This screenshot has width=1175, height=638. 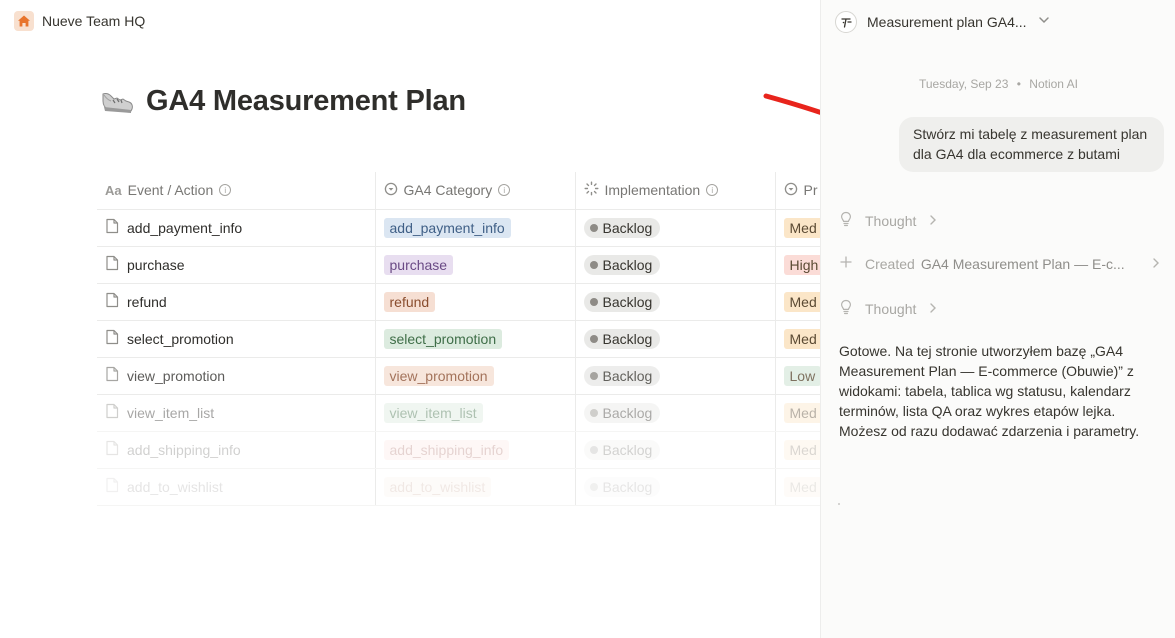 I want to click on category-cell: add_shipping_info, so click(x=474, y=450).